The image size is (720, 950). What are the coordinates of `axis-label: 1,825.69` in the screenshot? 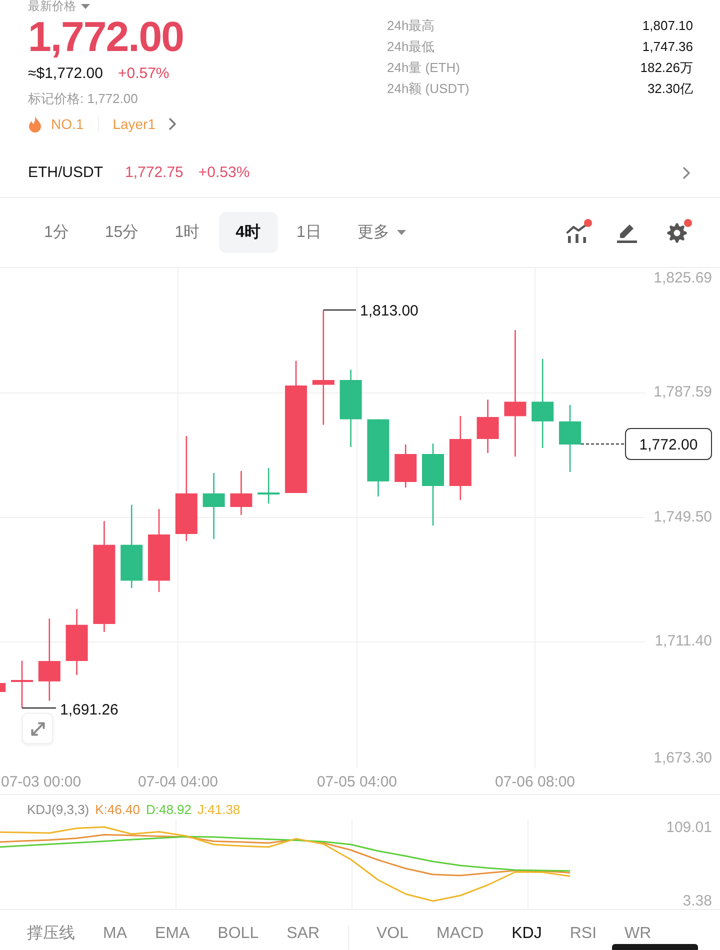 It's located at (683, 278).